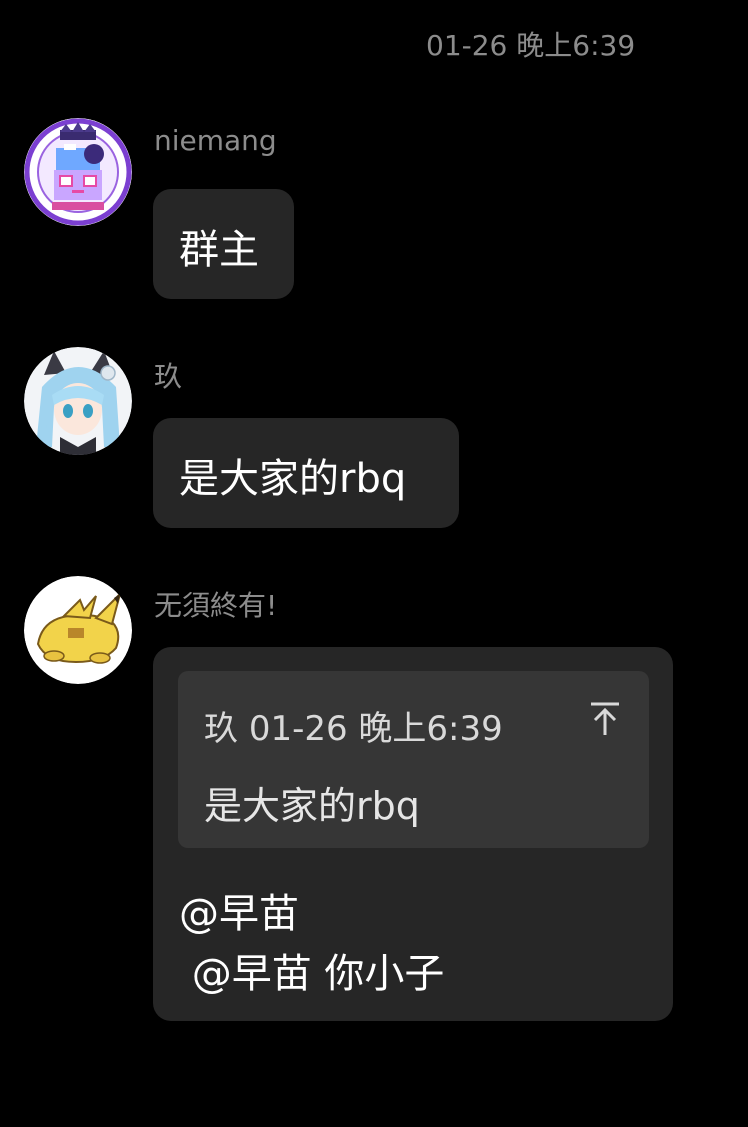  Describe the element at coordinates (221, 729) in the screenshot. I see `quoted-author: 玖` at that location.